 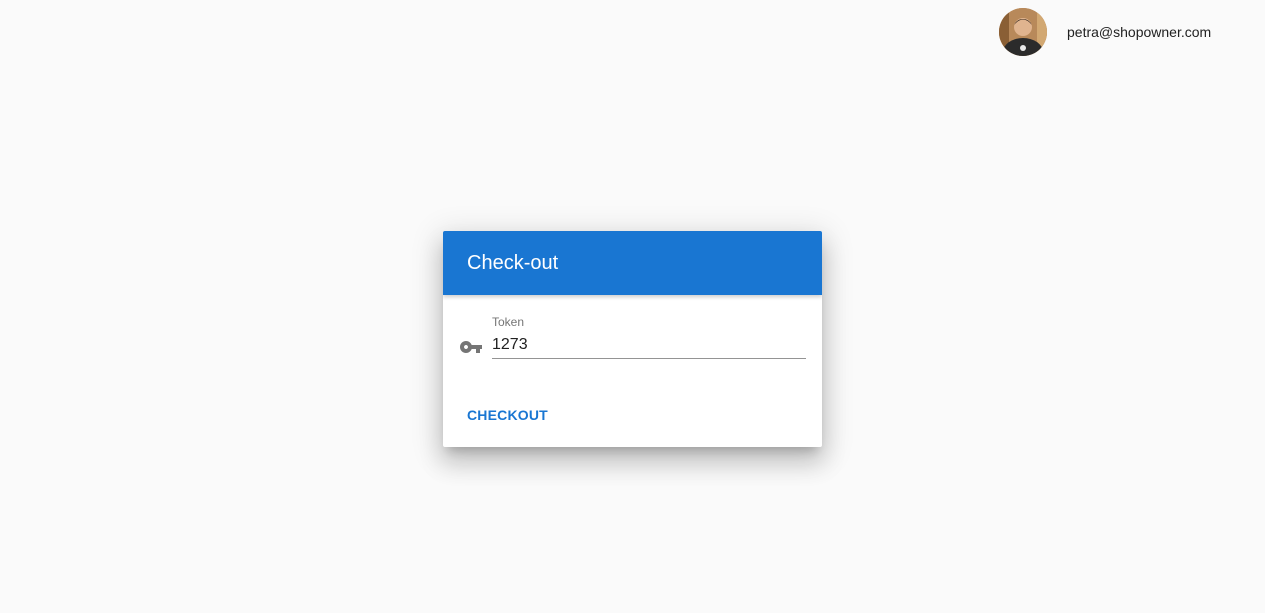 I want to click on dialog-actions: CHECKOUT, so click(x=507, y=415).